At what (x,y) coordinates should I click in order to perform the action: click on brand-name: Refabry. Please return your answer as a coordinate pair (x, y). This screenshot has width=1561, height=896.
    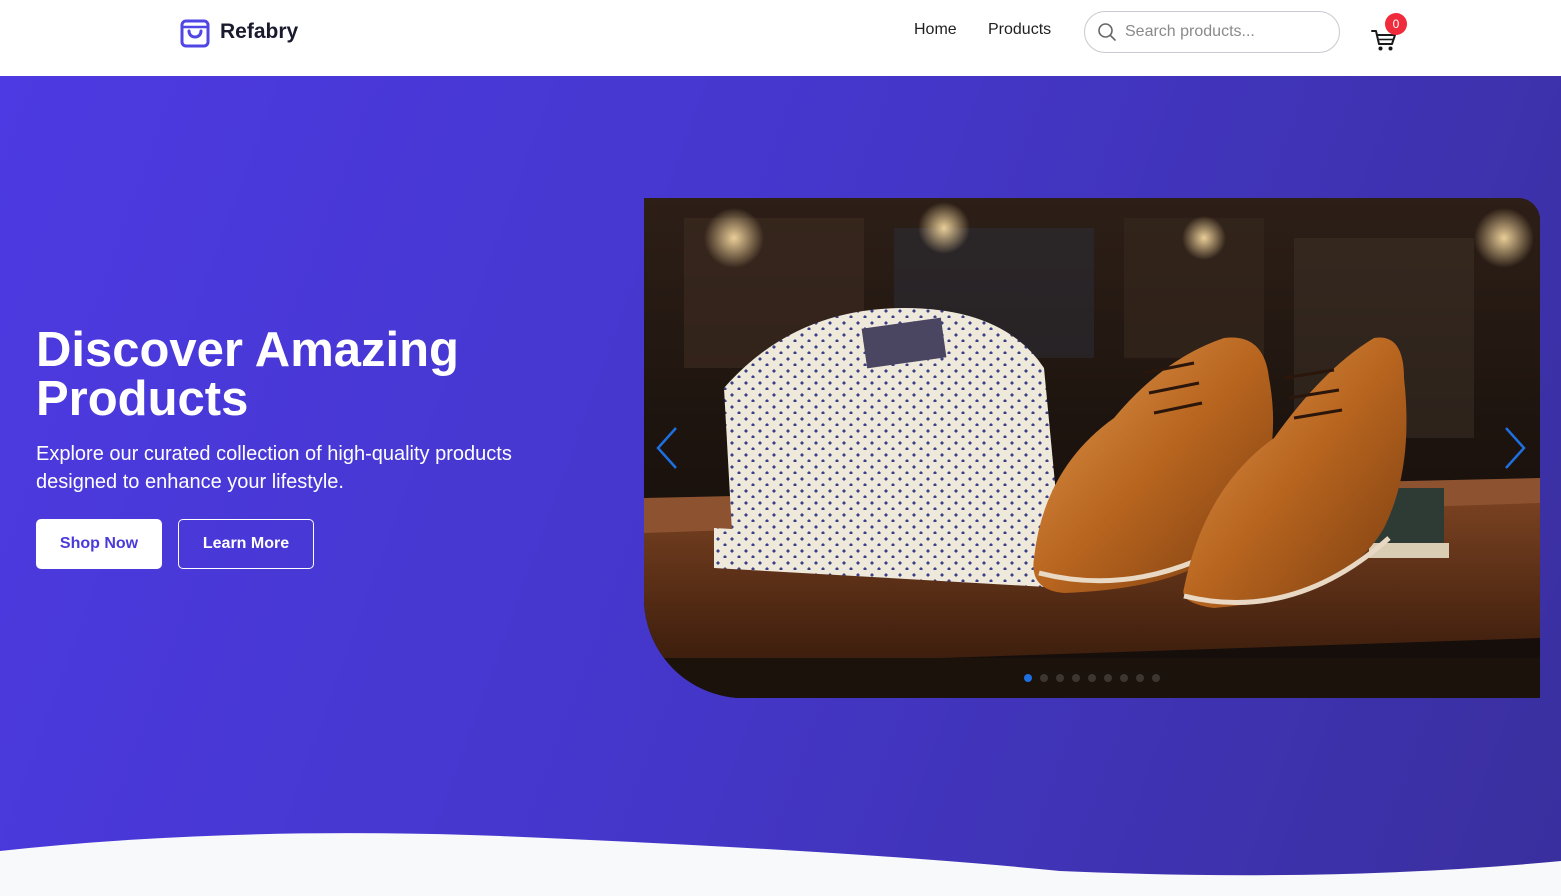
    Looking at the image, I should click on (259, 31).